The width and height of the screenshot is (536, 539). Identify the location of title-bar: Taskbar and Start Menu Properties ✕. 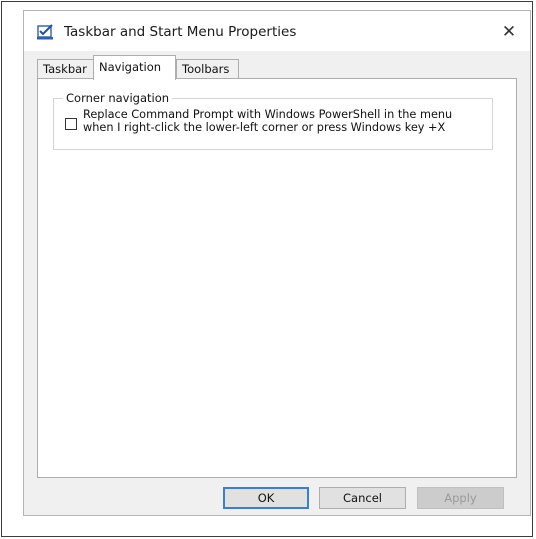
(277, 31).